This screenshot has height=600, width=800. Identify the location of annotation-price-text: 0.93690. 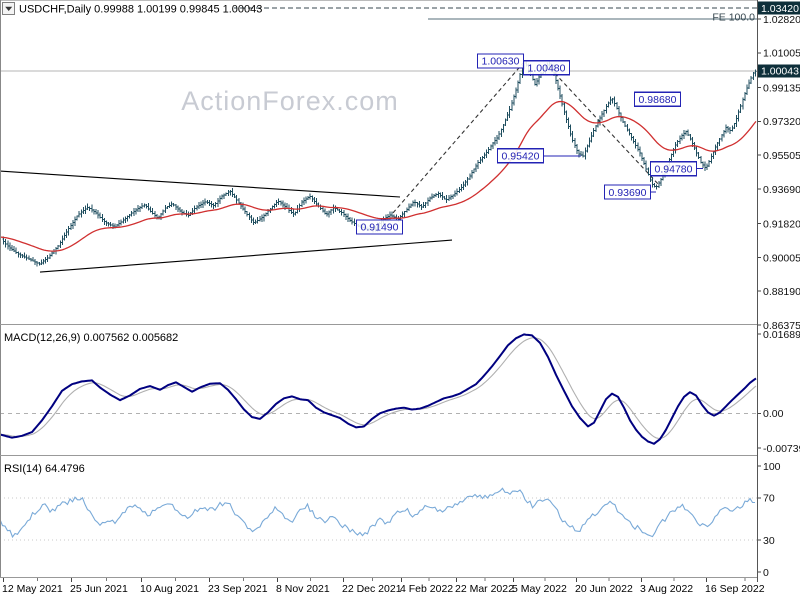
(628, 193).